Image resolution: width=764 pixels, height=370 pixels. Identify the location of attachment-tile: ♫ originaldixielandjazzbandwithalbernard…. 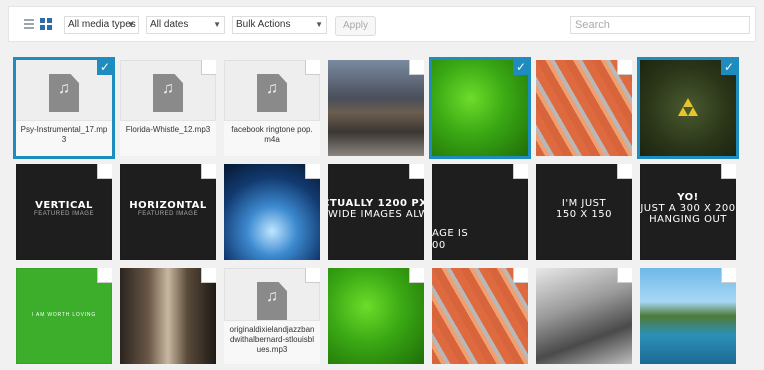
(272, 316).